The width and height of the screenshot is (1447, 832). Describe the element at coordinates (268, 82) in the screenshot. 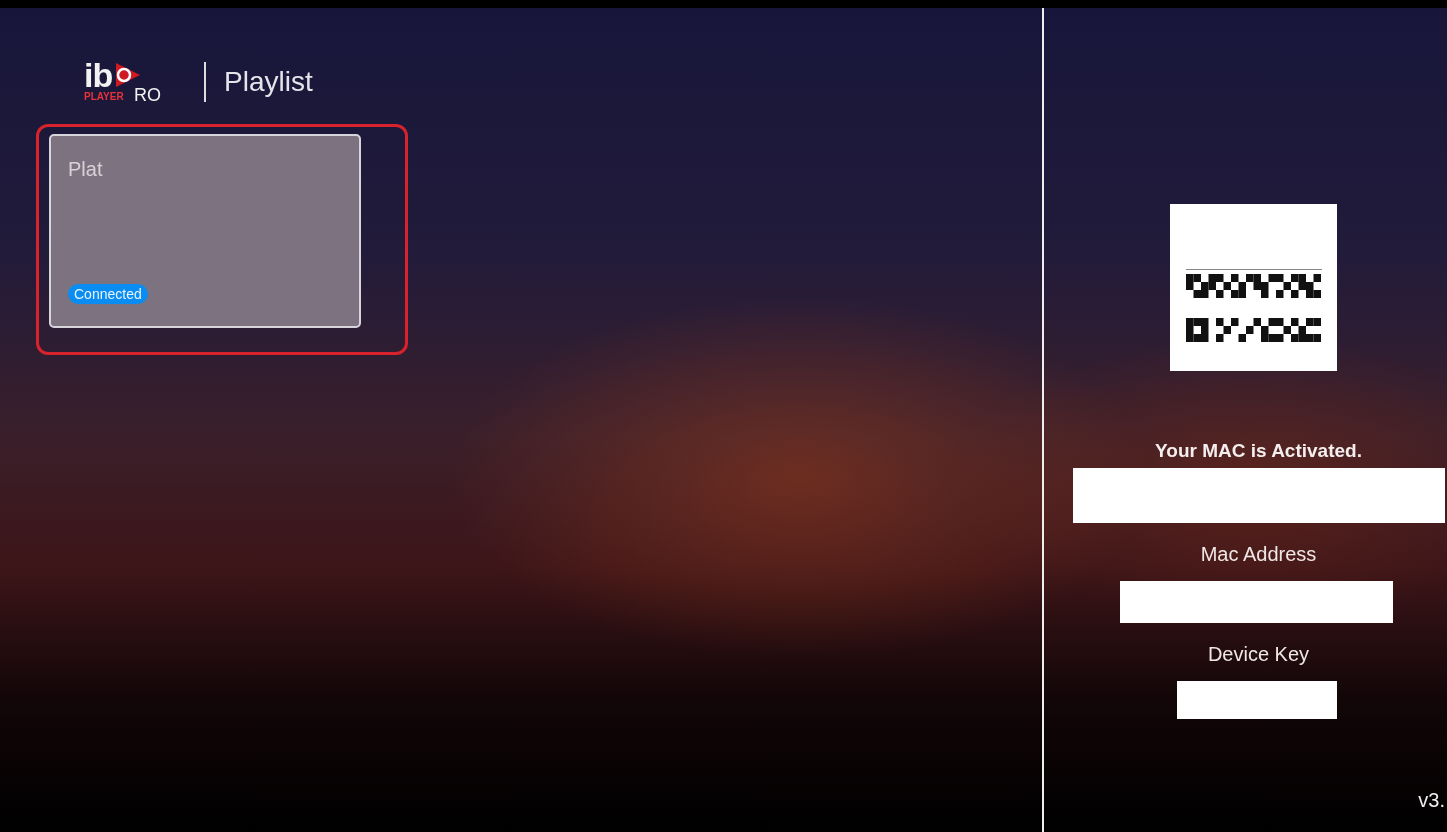

I see `page-title: Playlist` at that location.